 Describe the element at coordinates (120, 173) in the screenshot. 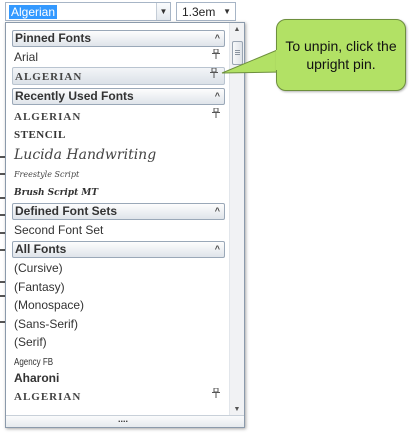

I see `font-item-freestyle-script: Freestyle Script` at that location.